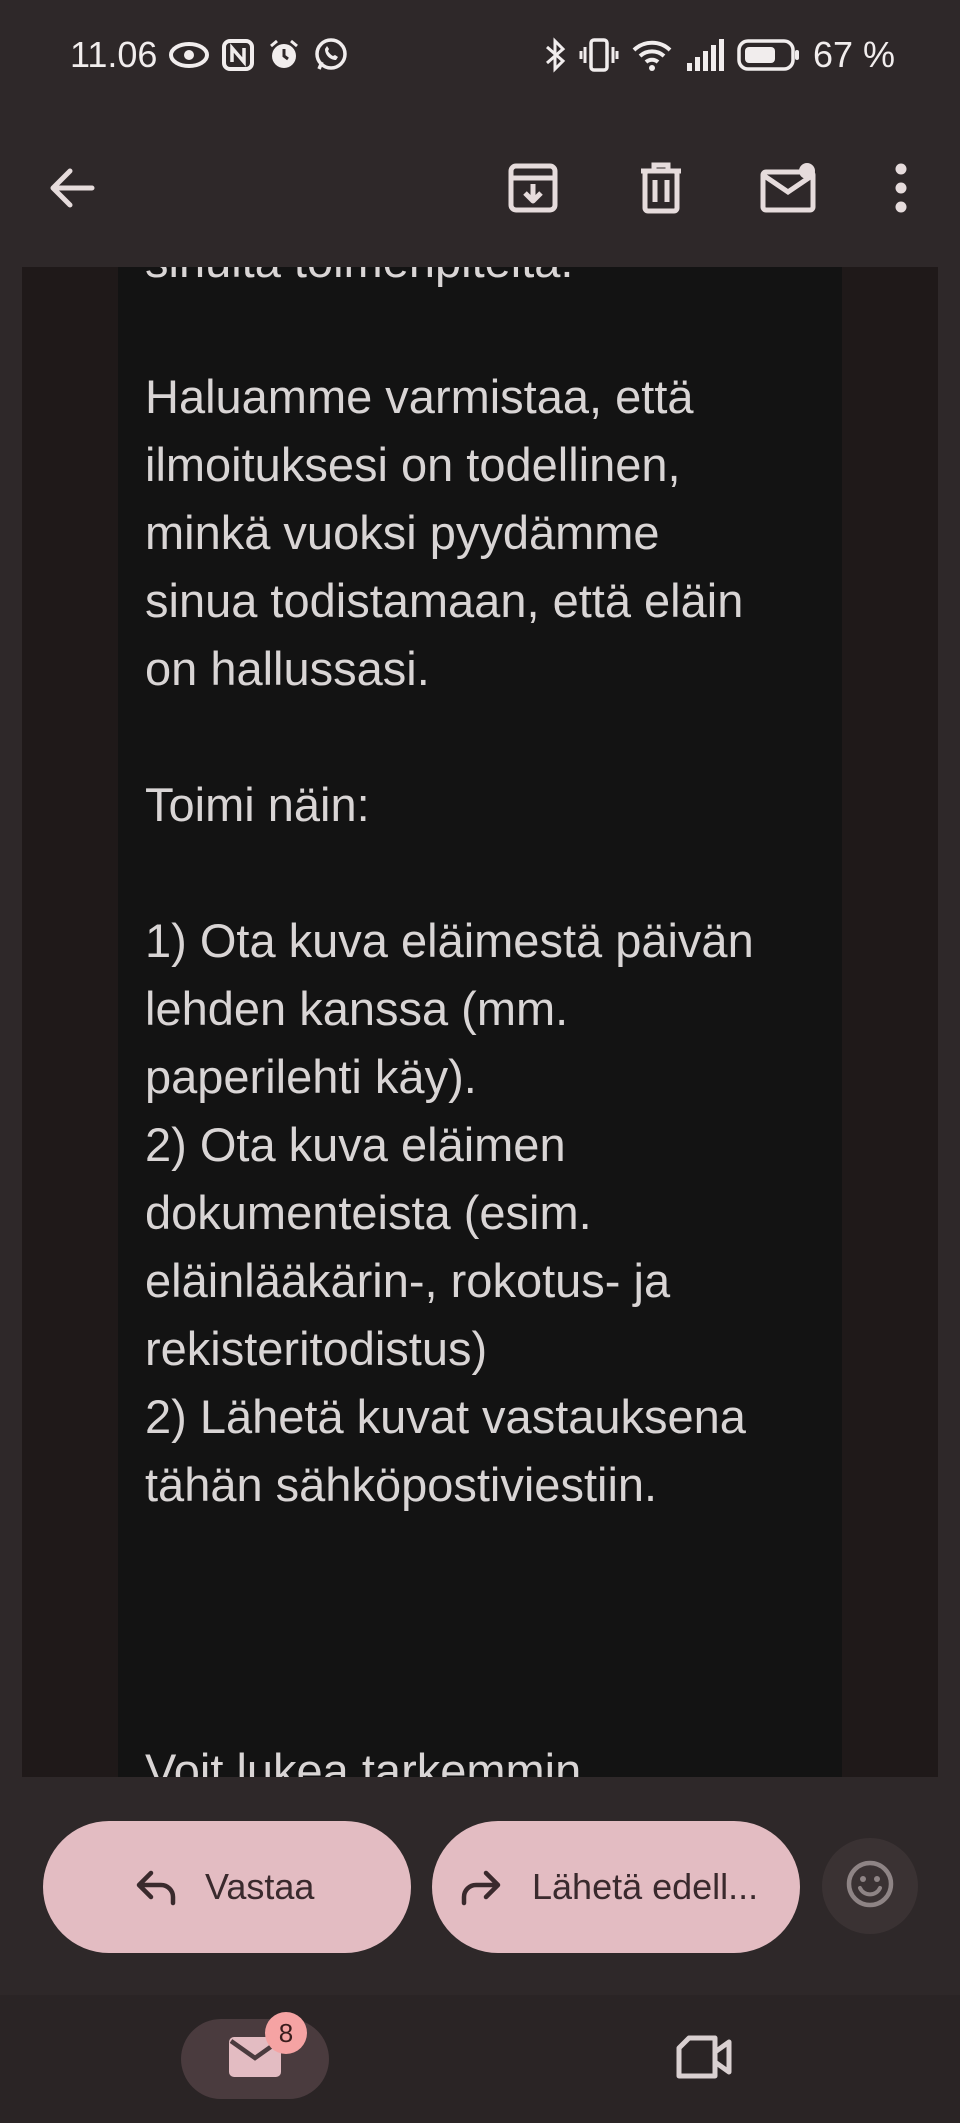 This screenshot has height=2123, width=960. What do you see at coordinates (705, 55) in the screenshot?
I see `signal-icon` at bounding box center [705, 55].